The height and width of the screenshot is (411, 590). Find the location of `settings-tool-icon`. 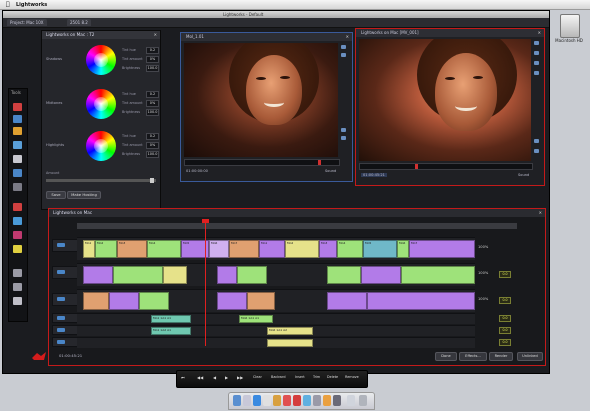

settings-tool-icon is located at coordinates (17, 273).